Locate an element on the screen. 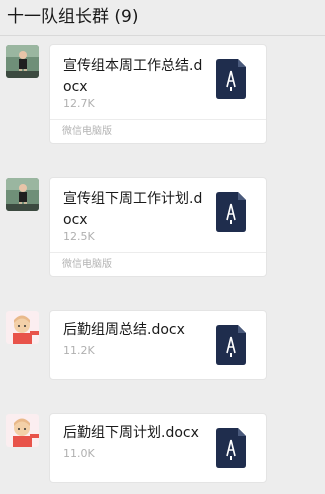 This screenshot has height=494, width=325. file-size: 11.2K is located at coordinates (79, 350).